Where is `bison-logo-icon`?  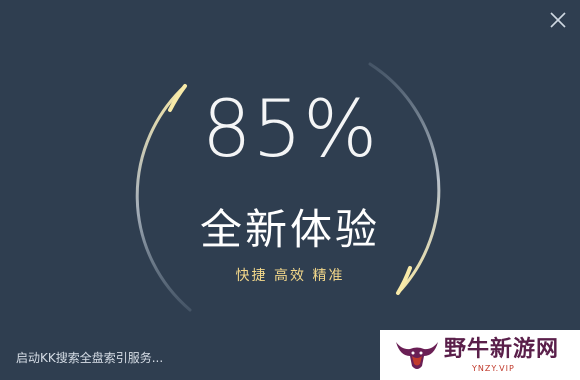 bison-logo-icon is located at coordinates (417, 355).